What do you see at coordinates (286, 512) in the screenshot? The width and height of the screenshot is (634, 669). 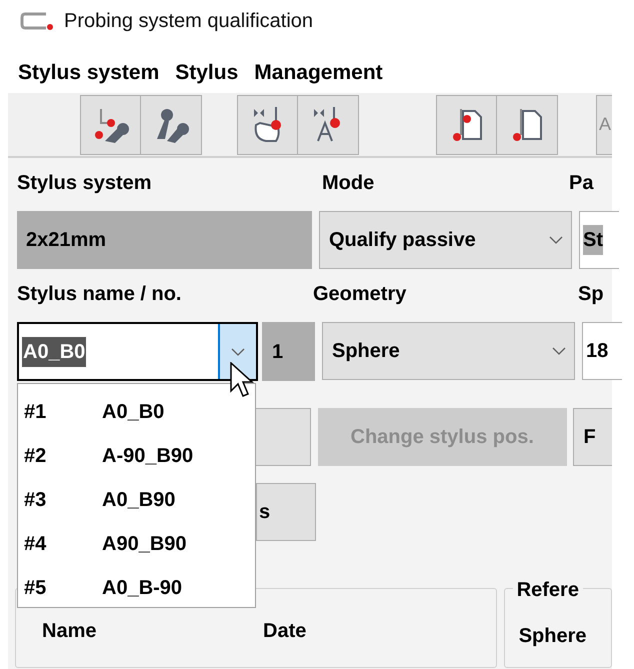 I see `push-button: s` at bounding box center [286, 512].